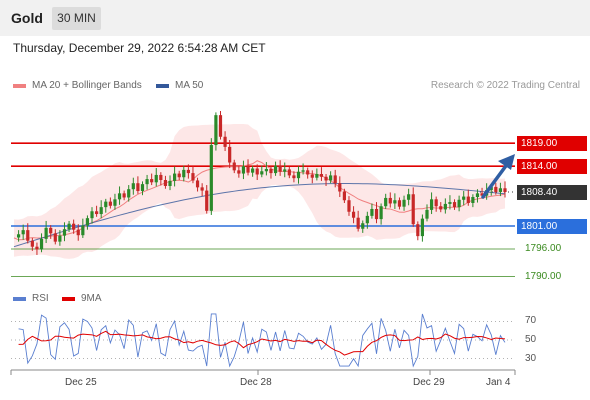 Image resolution: width=590 pixels, height=400 pixels. I want to click on price-label-target: 1796.00, so click(543, 248).